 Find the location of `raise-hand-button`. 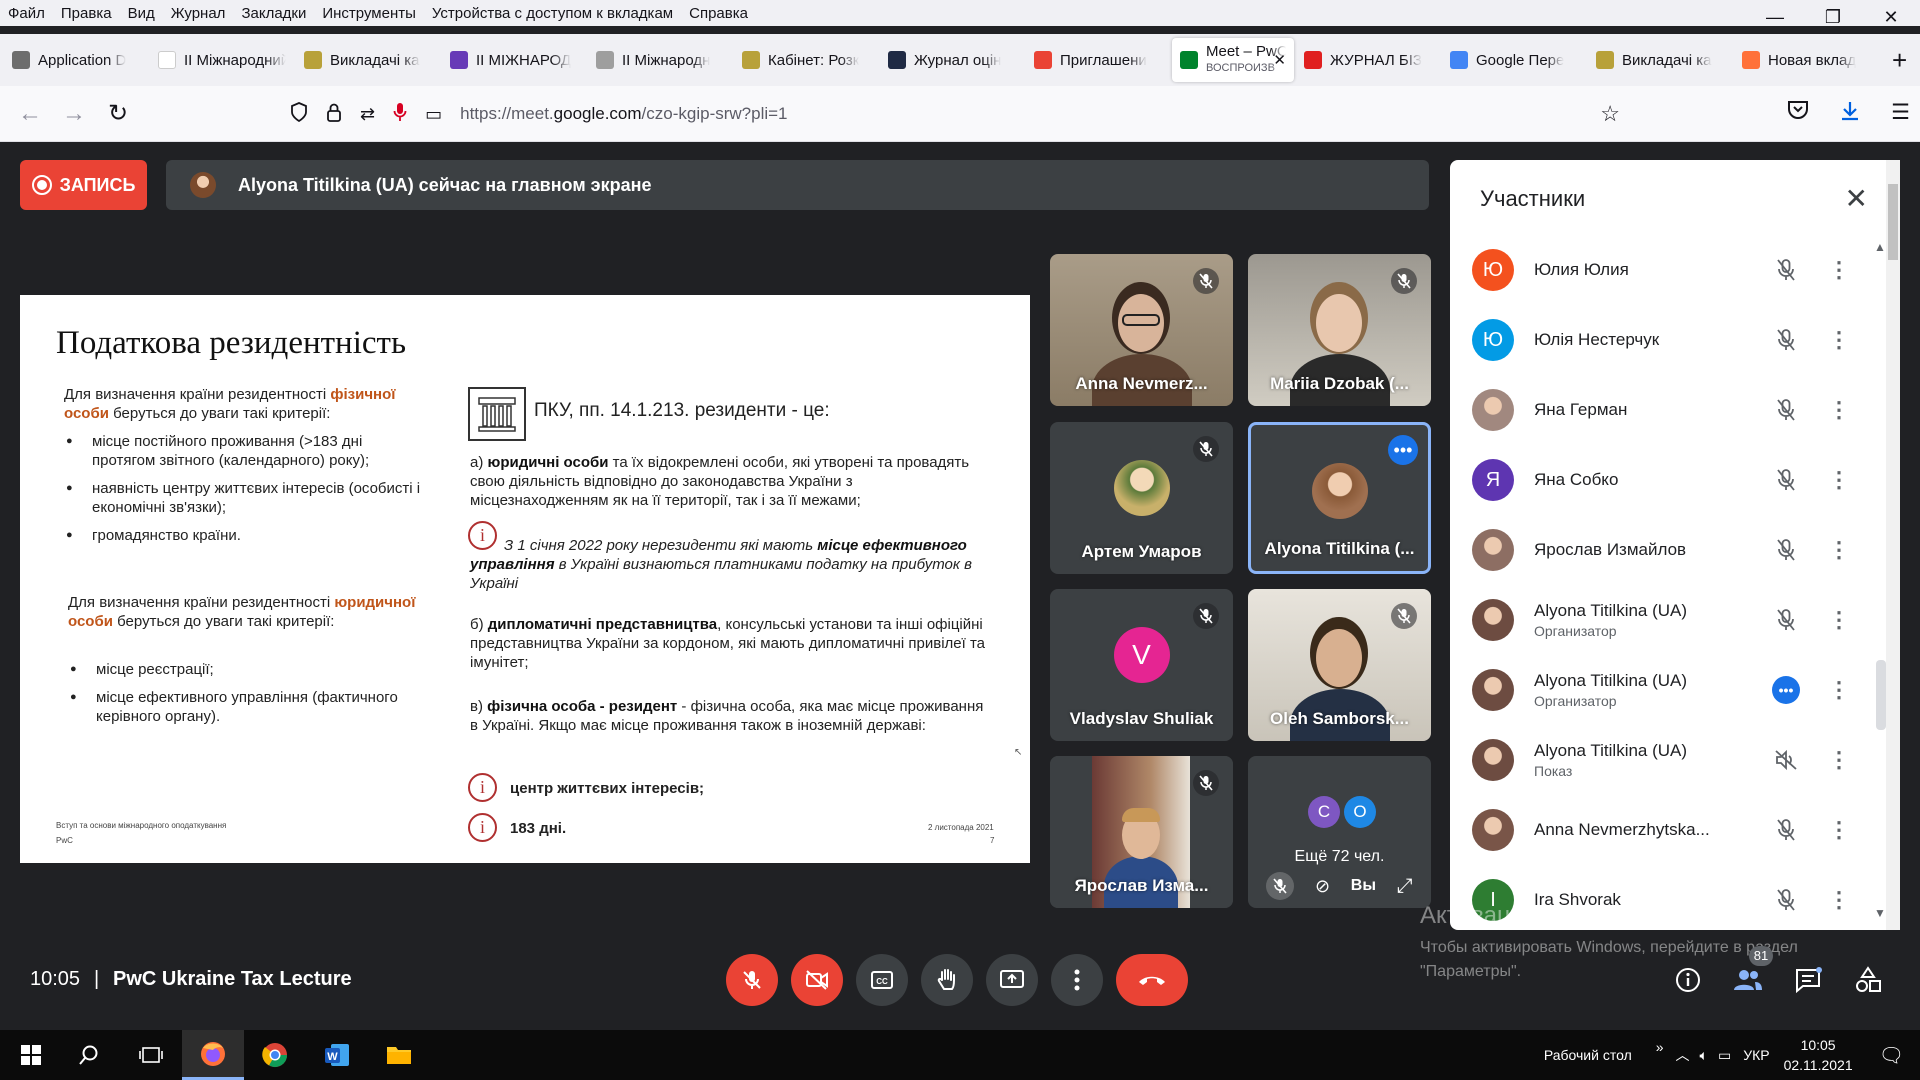

raise-hand-button is located at coordinates (947, 980).